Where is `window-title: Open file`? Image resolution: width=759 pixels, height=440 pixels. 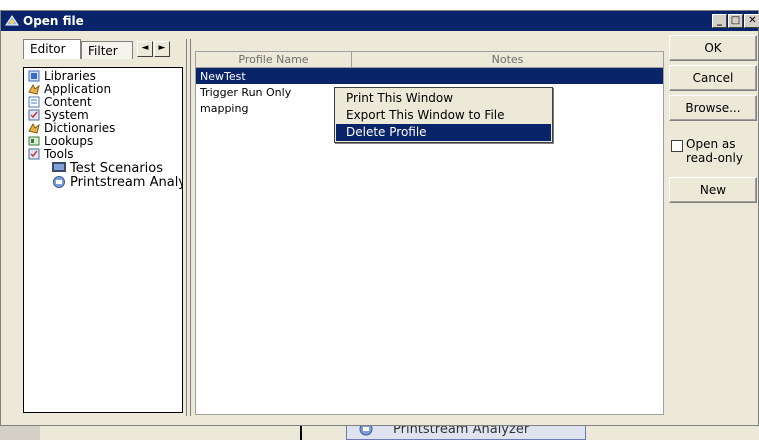 window-title: Open file is located at coordinates (53, 21).